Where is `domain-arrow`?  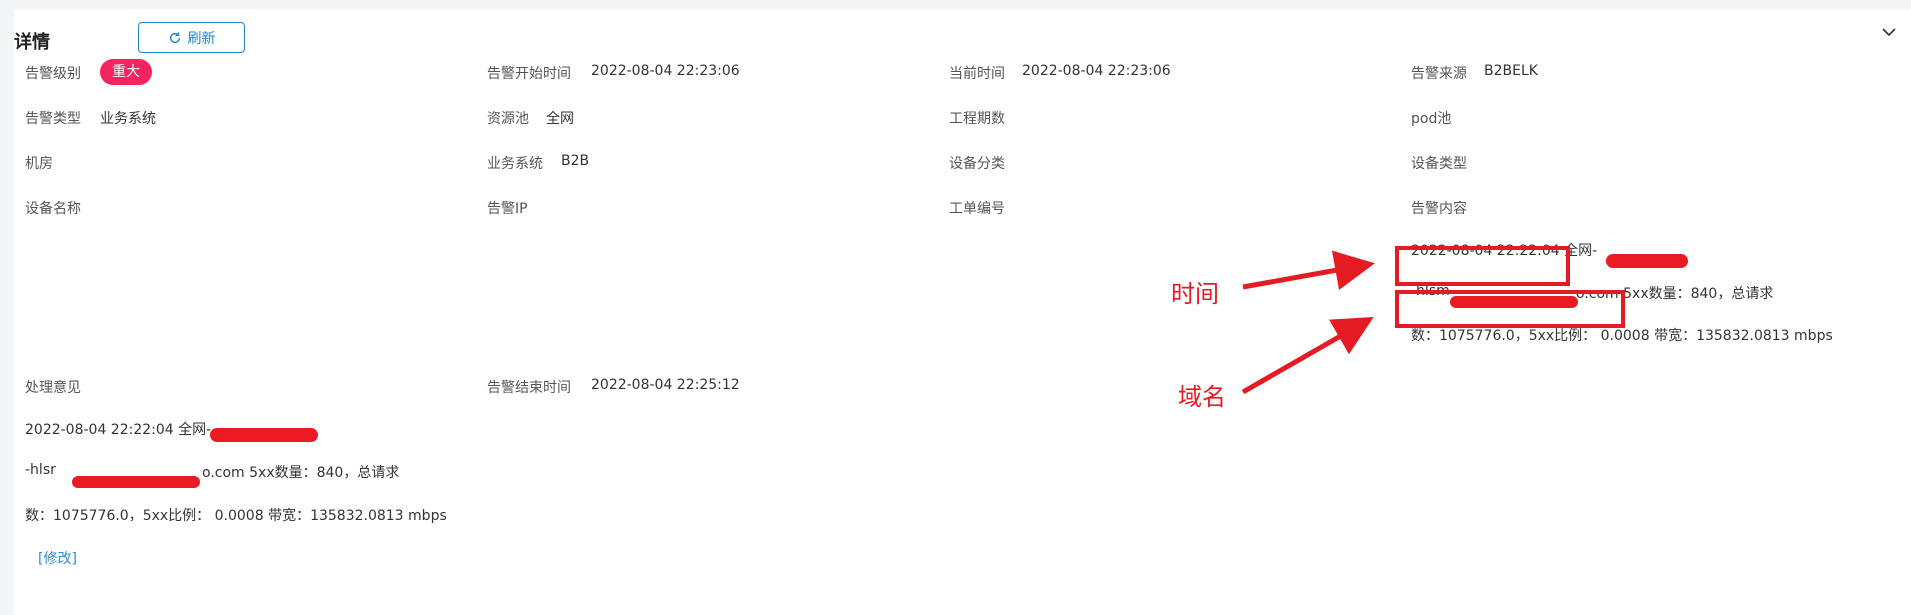 domain-arrow is located at coordinates (1307, 356).